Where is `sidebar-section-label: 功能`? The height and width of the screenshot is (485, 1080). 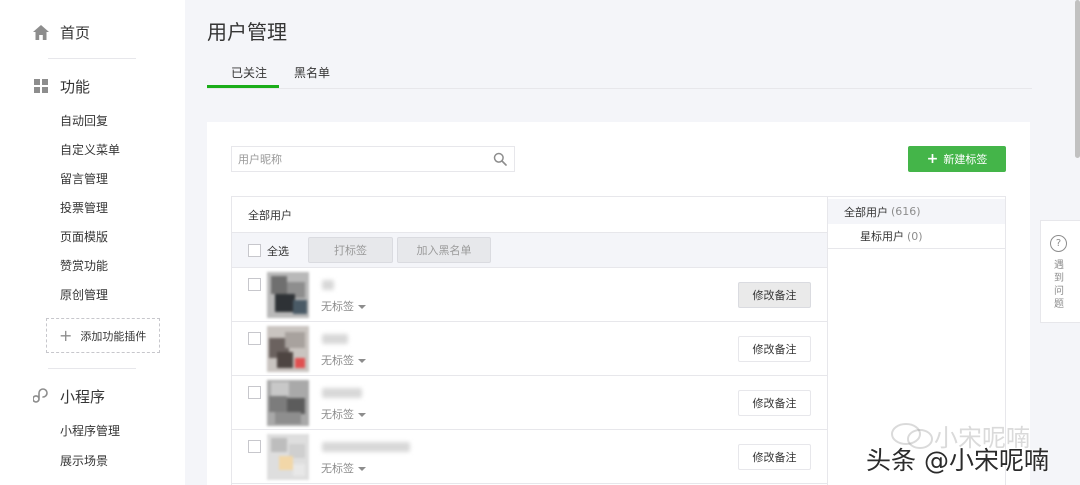 sidebar-section-label: 功能 is located at coordinates (75, 86).